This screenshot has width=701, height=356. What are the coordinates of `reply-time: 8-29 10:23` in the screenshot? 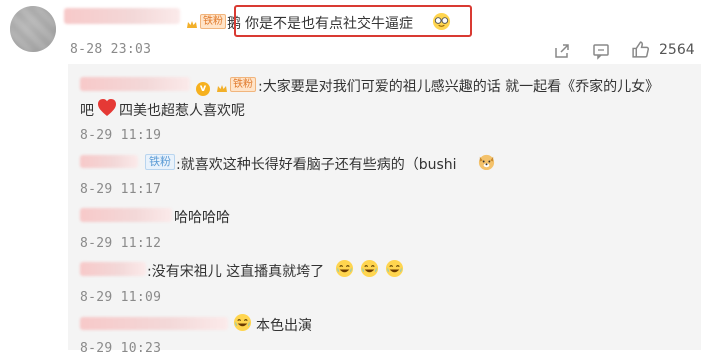 It's located at (121, 348).